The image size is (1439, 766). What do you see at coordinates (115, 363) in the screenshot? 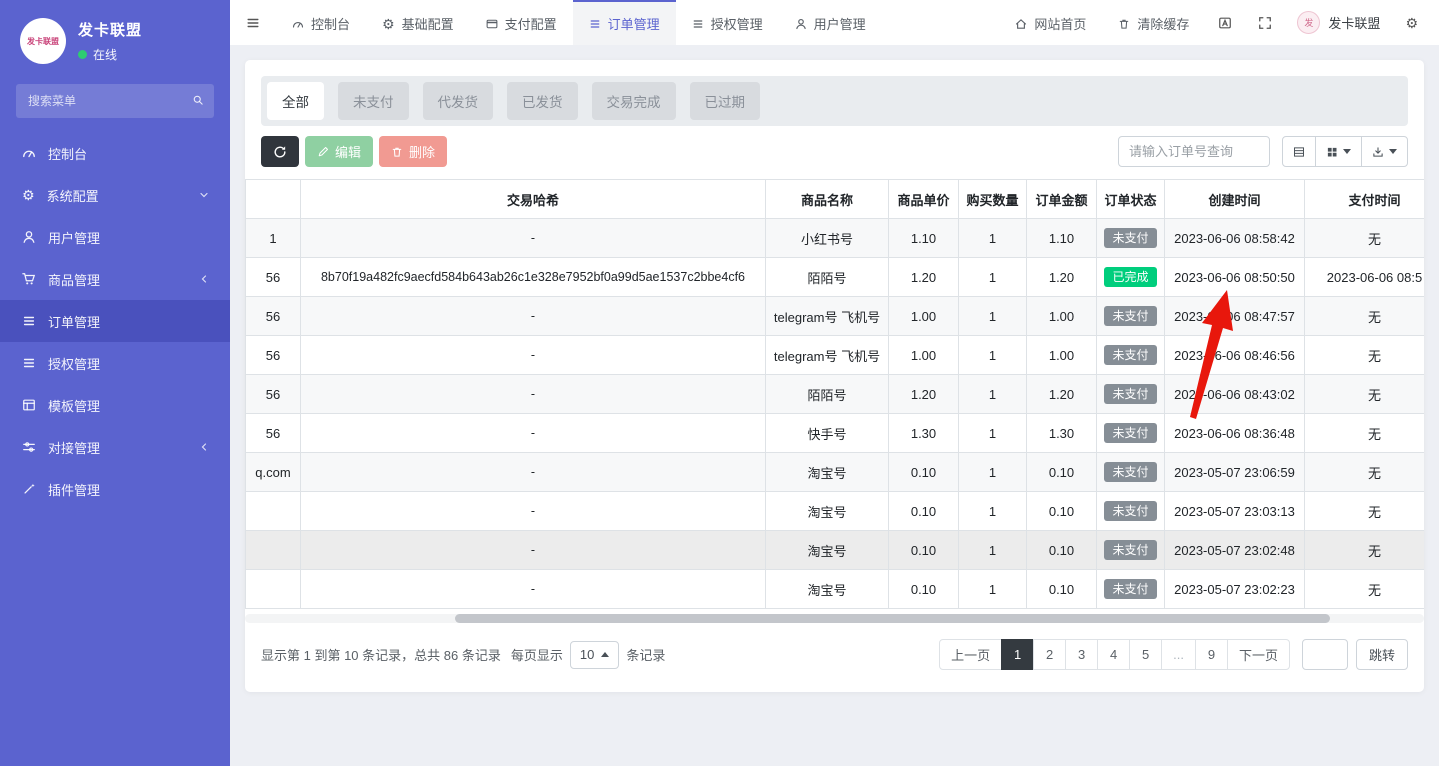
I see `sidebar-item-auth: 授权管理` at bounding box center [115, 363].